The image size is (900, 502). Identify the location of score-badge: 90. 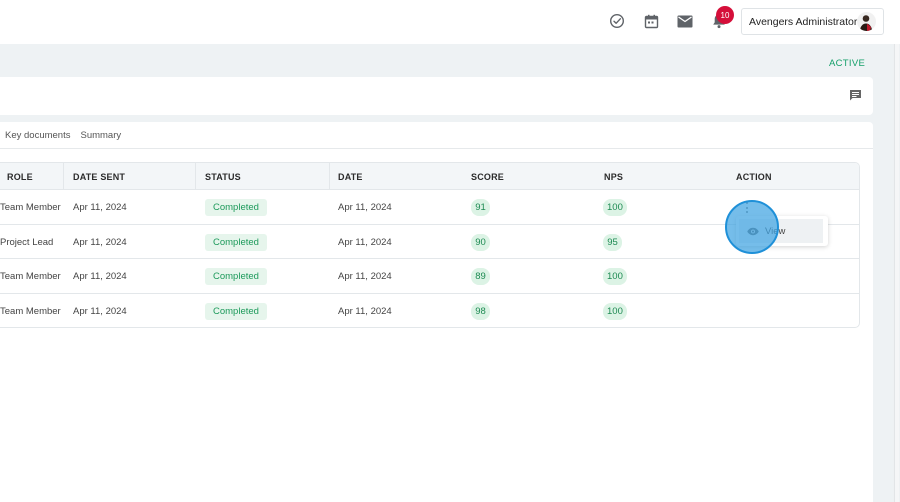
(480, 242).